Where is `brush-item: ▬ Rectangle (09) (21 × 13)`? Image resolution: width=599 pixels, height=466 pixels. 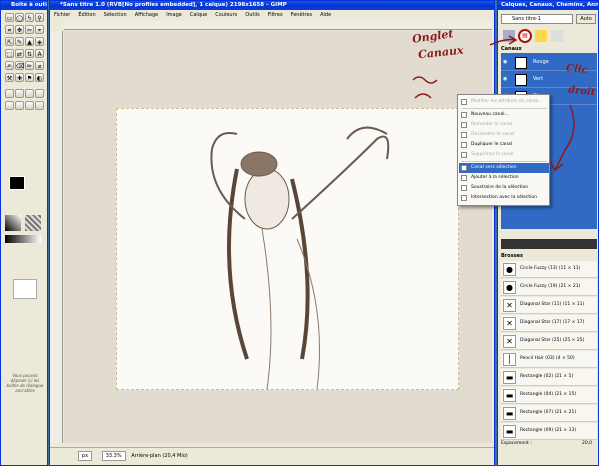
brush-item: ▬ Rectangle (09) (21 × 13) is located at coordinates (549, 431).